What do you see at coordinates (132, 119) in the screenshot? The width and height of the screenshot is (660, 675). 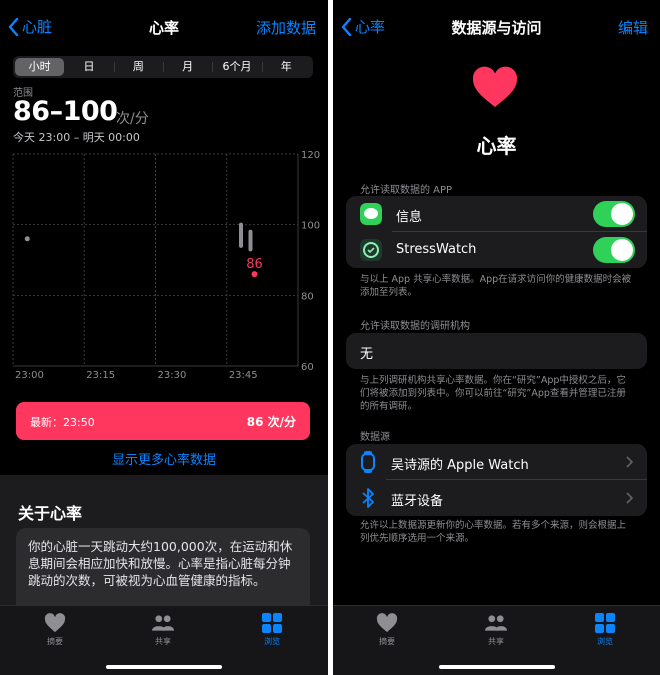 I see `range-unit: 次/分` at bounding box center [132, 119].